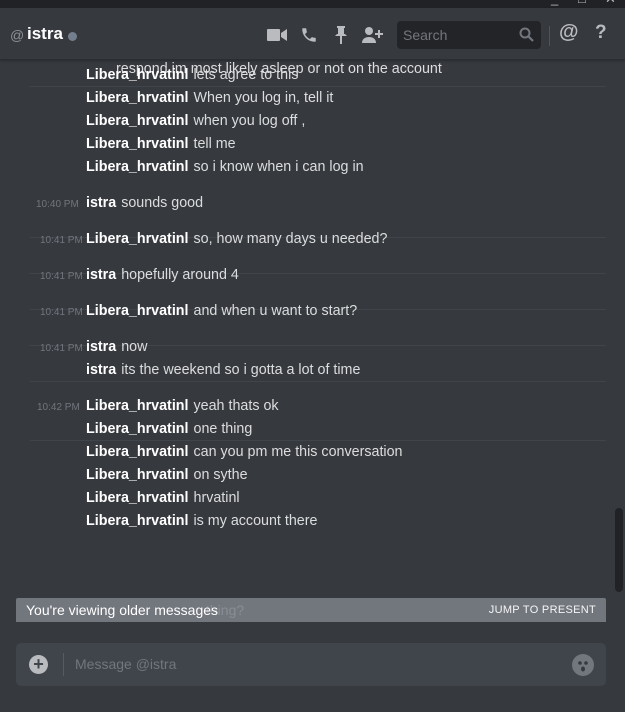 The width and height of the screenshot is (625, 712). What do you see at coordinates (236, 406) in the screenshot?
I see `message-text: yeah thats ok` at bounding box center [236, 406].